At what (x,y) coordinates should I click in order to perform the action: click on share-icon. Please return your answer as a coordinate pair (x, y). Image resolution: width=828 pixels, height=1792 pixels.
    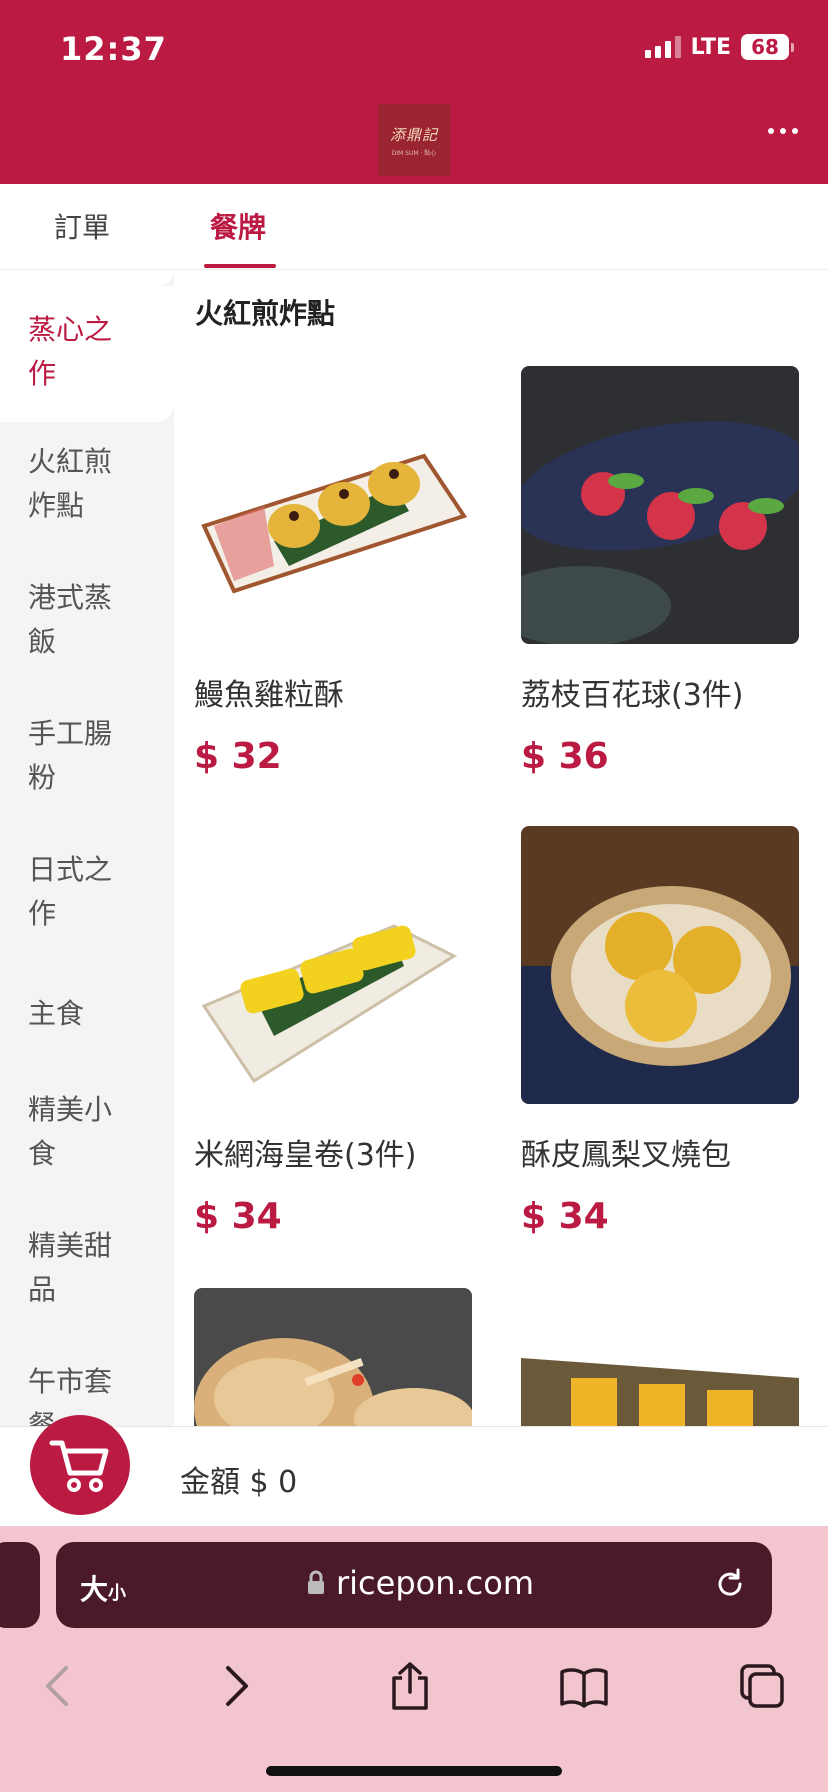
    Looking at the image, I should click on (410, 1686).